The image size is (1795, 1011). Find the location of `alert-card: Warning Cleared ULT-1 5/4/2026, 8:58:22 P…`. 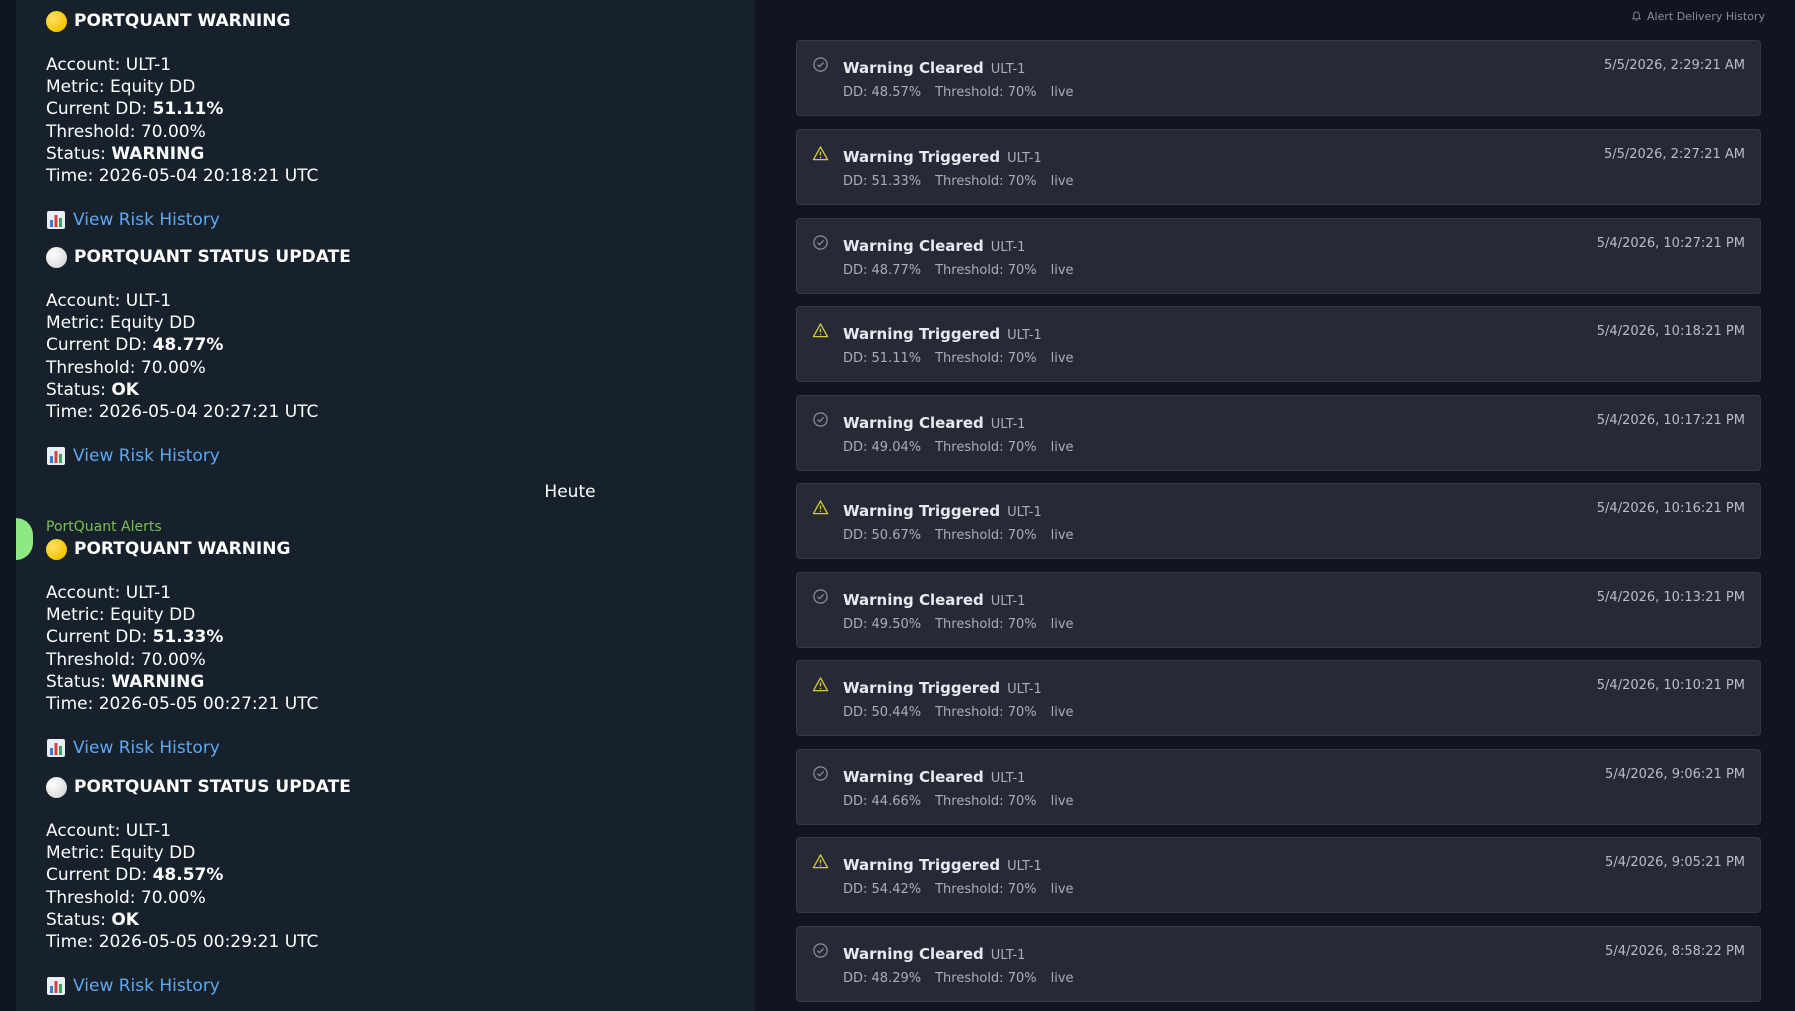

alert-card: Warning Cleared ULT-1 5/4/2026, 8:58:22 P… is located at coordinates (1278, 964).